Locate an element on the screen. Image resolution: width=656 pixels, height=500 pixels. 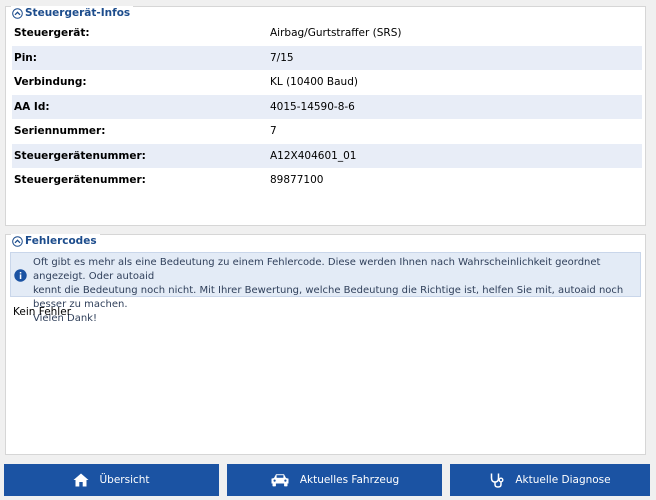
info-label: Steuergerät: is located at coordinates (52, 33).